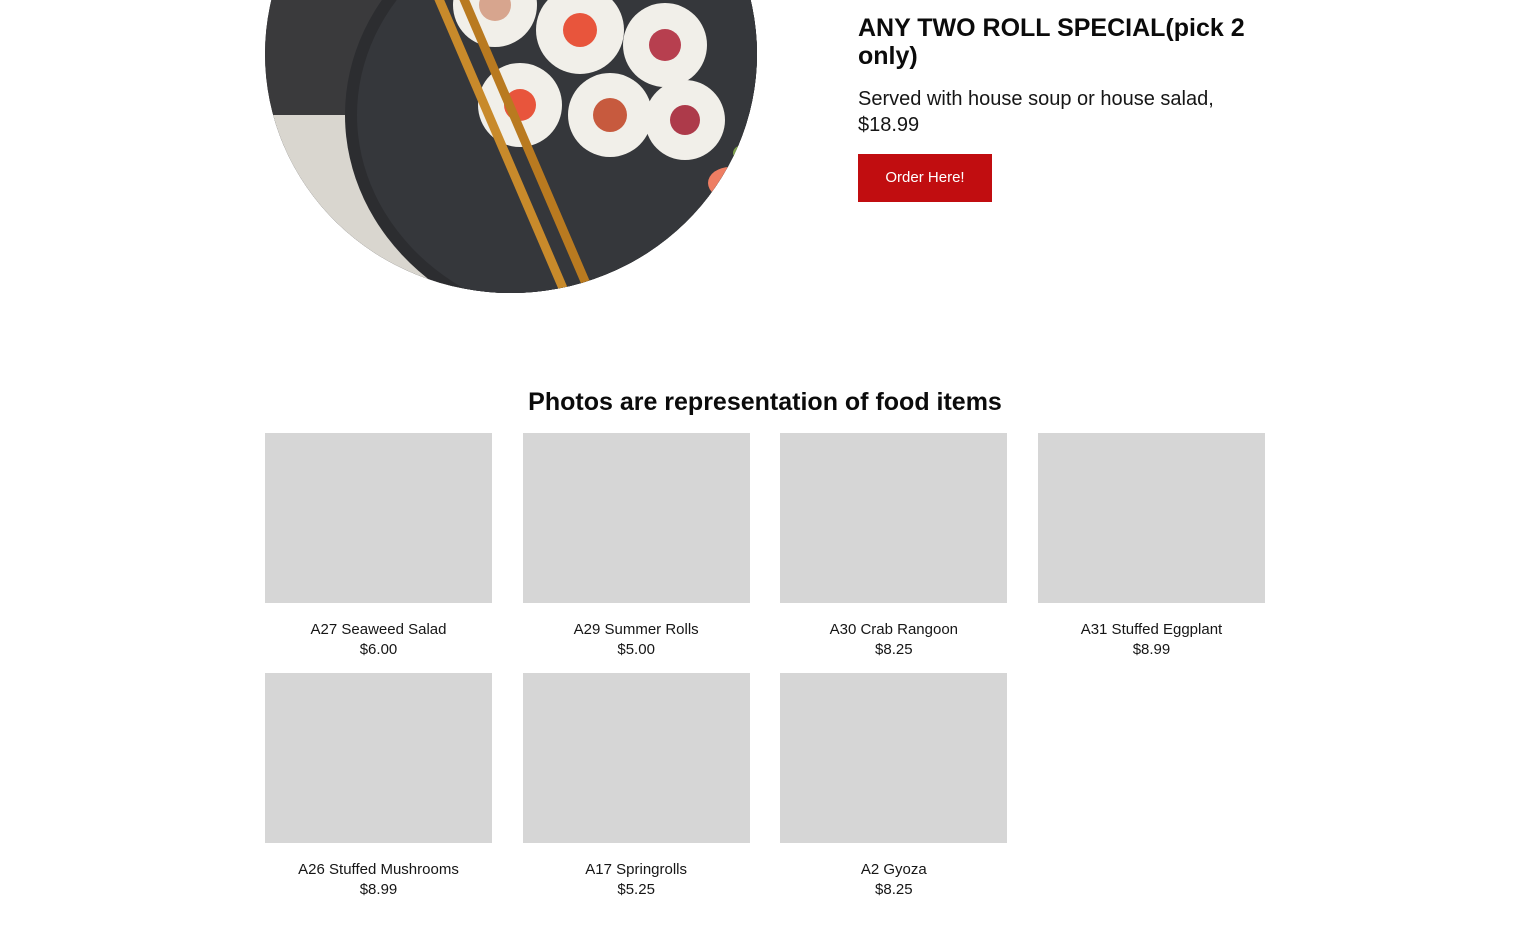 The height and width of the screenshot is (941, 1530). I want to click on menu-item-a30-crab-rangoon: A30 Crab Rangoon $8.25, so click(894, 547).